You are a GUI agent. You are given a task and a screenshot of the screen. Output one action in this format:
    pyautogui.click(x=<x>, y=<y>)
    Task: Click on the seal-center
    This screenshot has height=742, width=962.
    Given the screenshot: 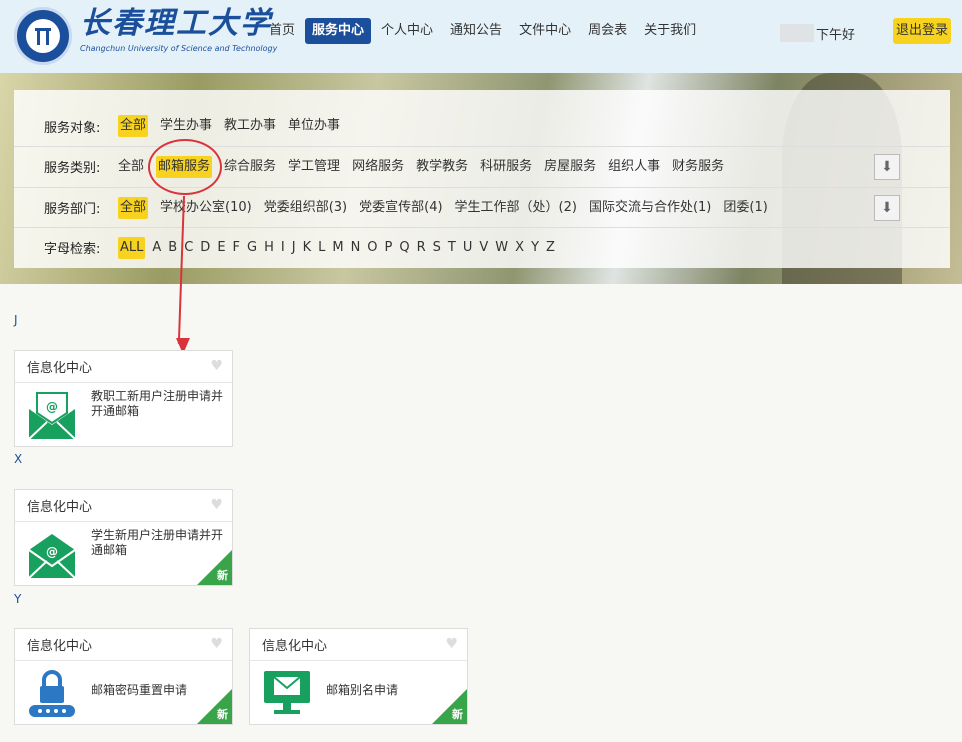 What is the action you would take?
    pyautogui.click(x=43, y=36)
    